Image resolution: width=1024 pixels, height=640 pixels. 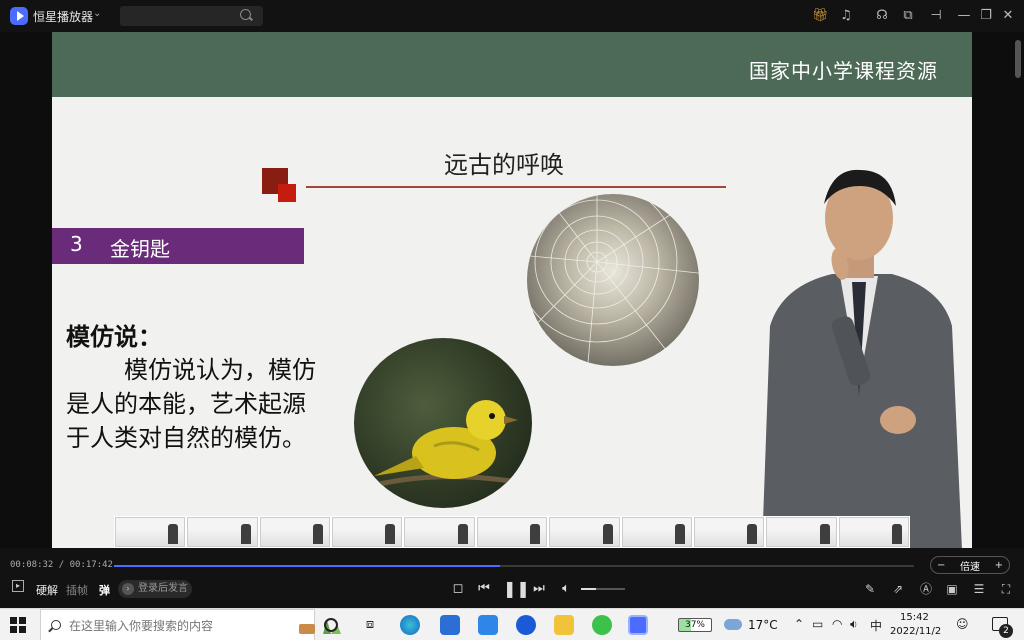 I want to click on taskbar-search-input, so click(x=169, y=626).